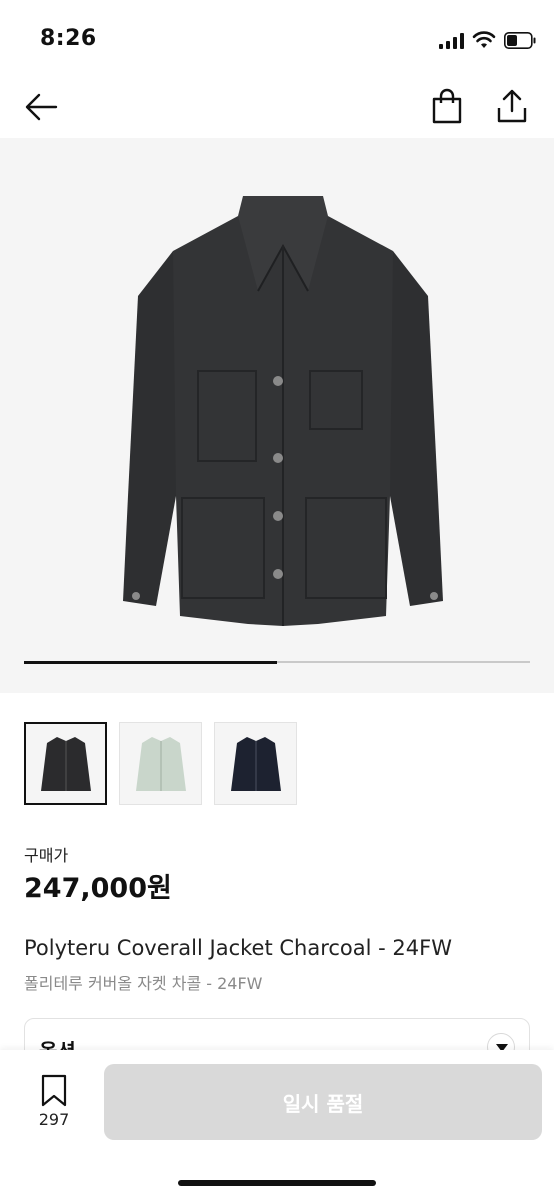 The width and height of the screenshot is (554, 1200). What do you see at coordinates (277, 1183) in the screenshot?
I see `home-indicator` at bounding box center [277, 1183].